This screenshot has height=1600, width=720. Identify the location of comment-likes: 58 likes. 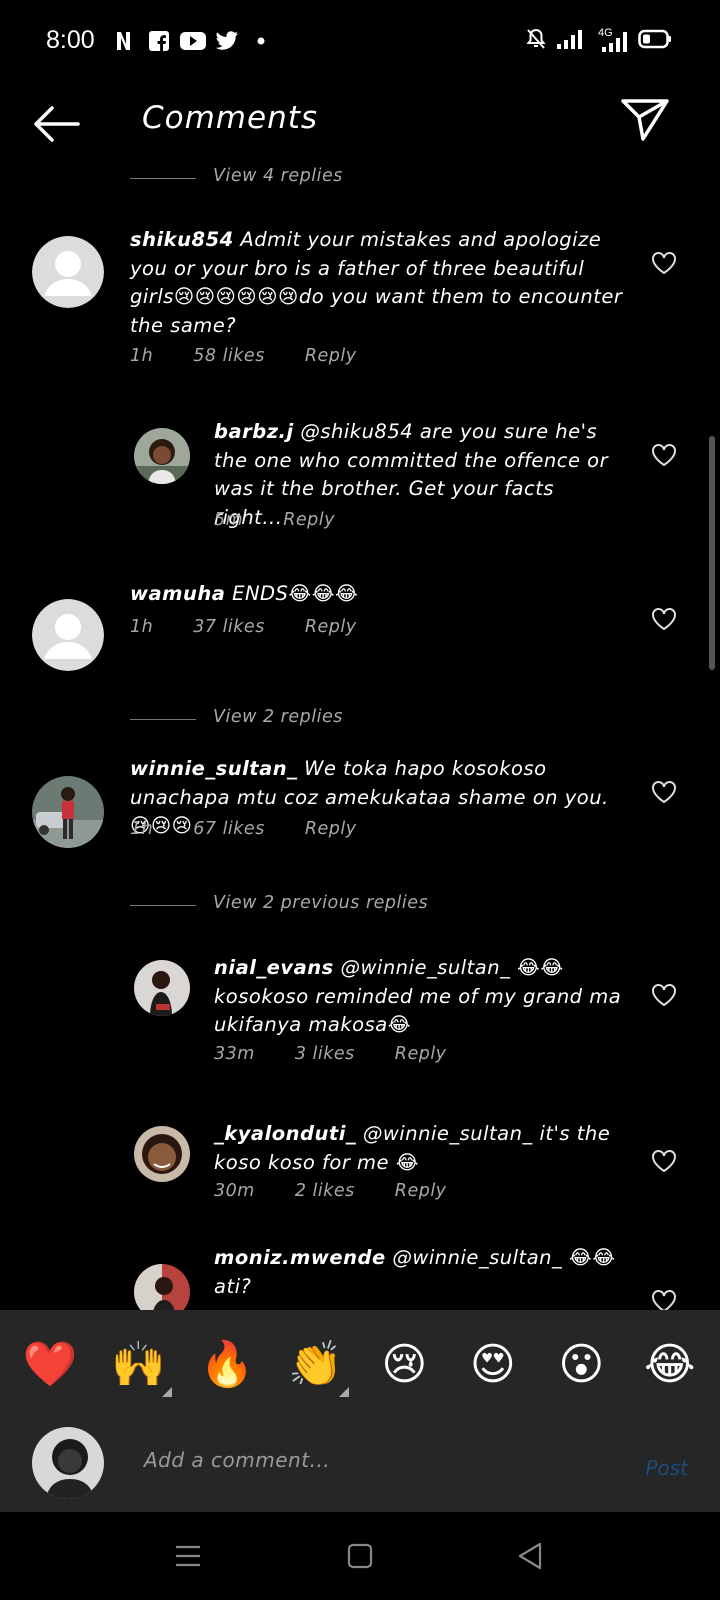
(229, 356).